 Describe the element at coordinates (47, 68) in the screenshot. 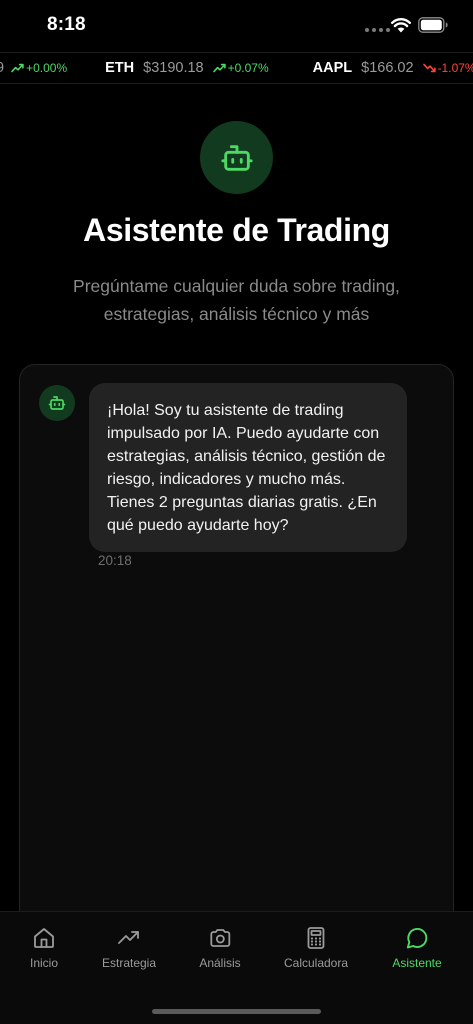

I see `ticker-change-value: +0.00%` at that location.